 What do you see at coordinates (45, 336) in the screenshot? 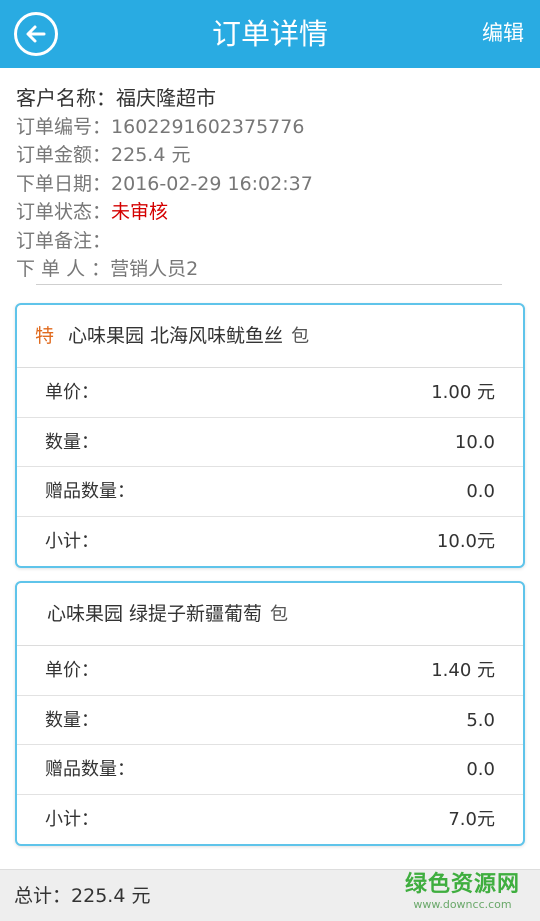
I see `special-tag: 特` at bounding box center [45, 336].